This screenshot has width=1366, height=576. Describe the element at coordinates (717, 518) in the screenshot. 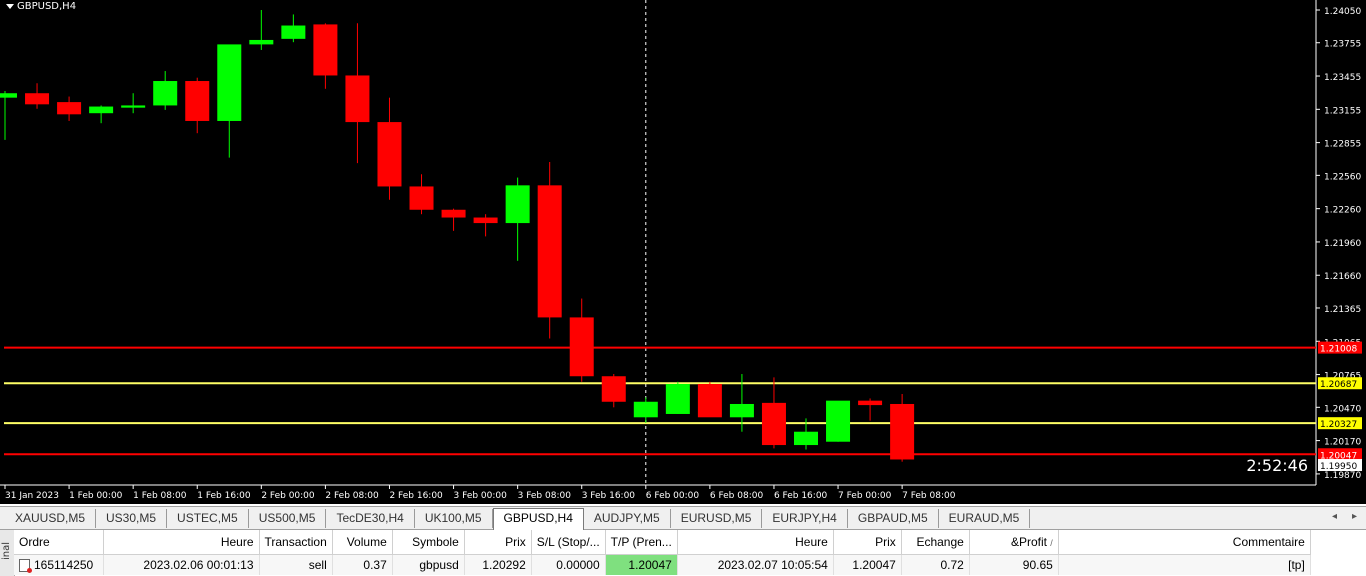

I see `tab-eurusd: EURUSD,M5` at that location.